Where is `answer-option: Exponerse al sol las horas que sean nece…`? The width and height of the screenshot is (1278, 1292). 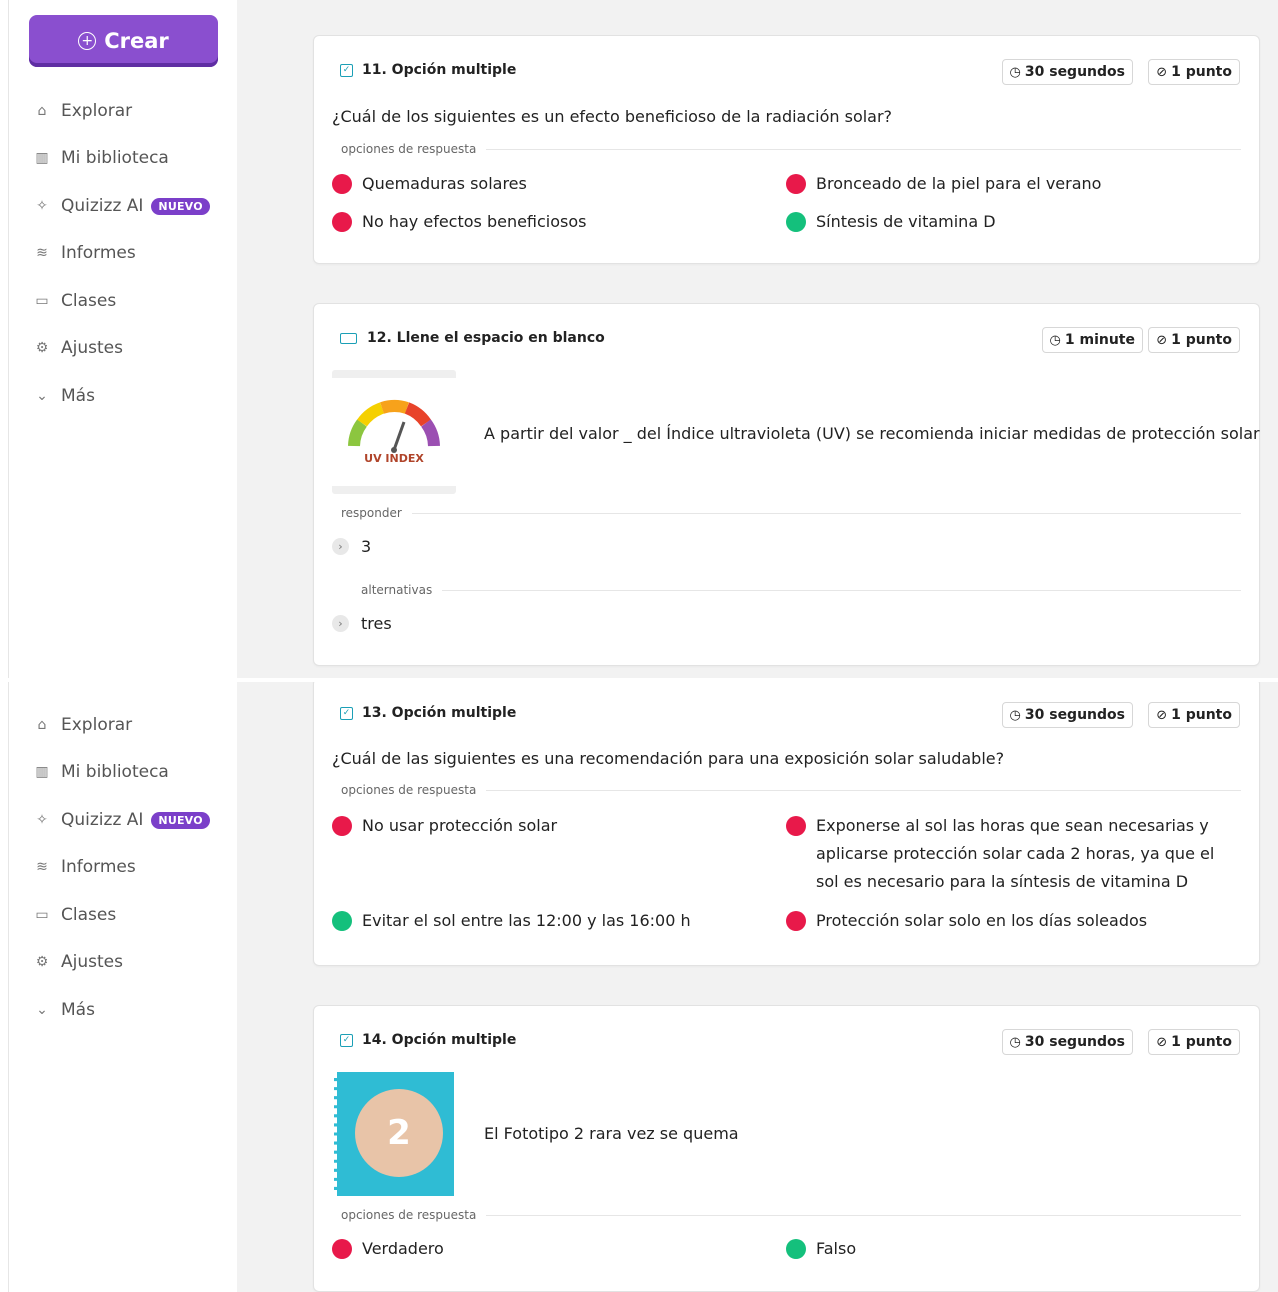
answer-option: Exponerse al sol las horas que sean nece… is located at coordinates (1013, 854).